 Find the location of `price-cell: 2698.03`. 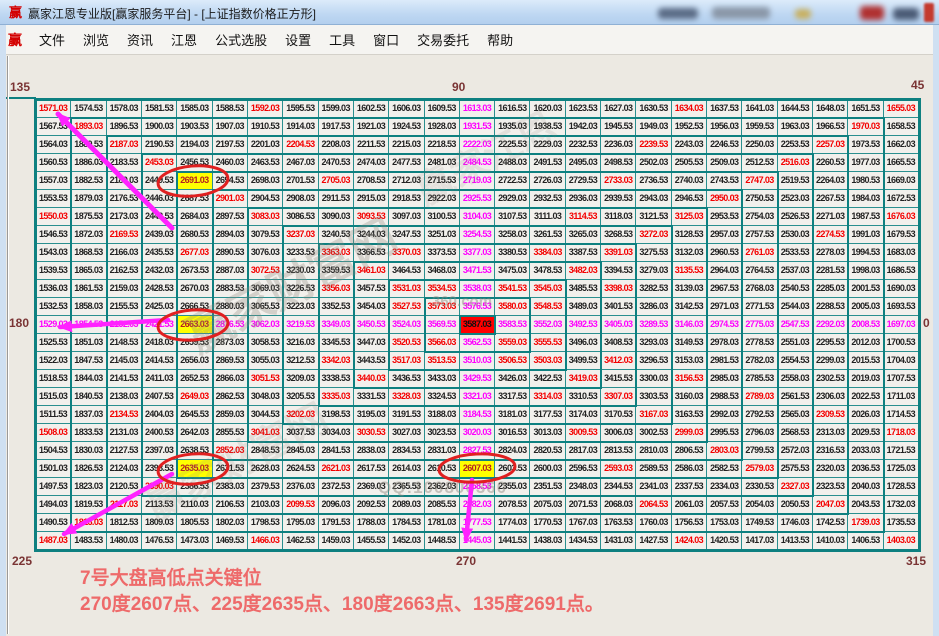

price-cell: 2698.03 is located at coordinates (265, 181).